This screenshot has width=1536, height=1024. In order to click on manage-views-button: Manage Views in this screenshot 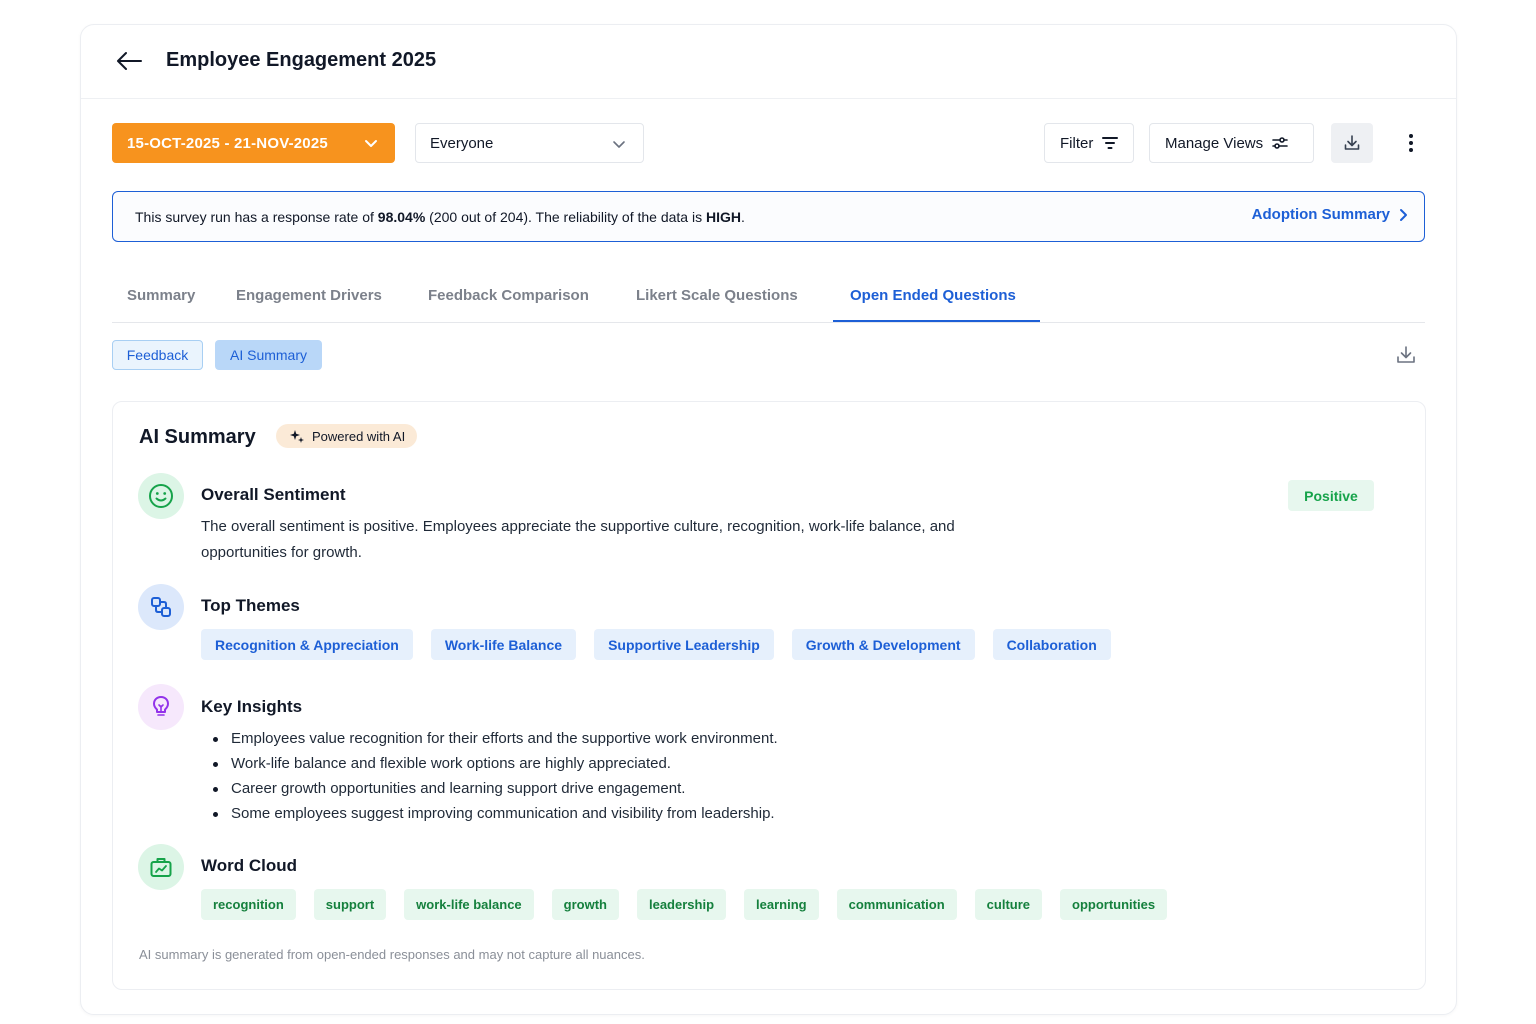, I will do `click(1231, 143)`.